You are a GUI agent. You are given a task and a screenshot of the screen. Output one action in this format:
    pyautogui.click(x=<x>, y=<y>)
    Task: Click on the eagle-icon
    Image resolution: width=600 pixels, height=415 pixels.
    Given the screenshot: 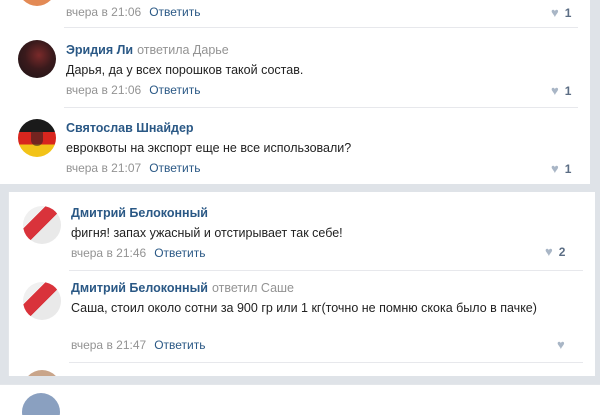 What is the action you would take?
    pyautogui.click(x=37, y=138)
    